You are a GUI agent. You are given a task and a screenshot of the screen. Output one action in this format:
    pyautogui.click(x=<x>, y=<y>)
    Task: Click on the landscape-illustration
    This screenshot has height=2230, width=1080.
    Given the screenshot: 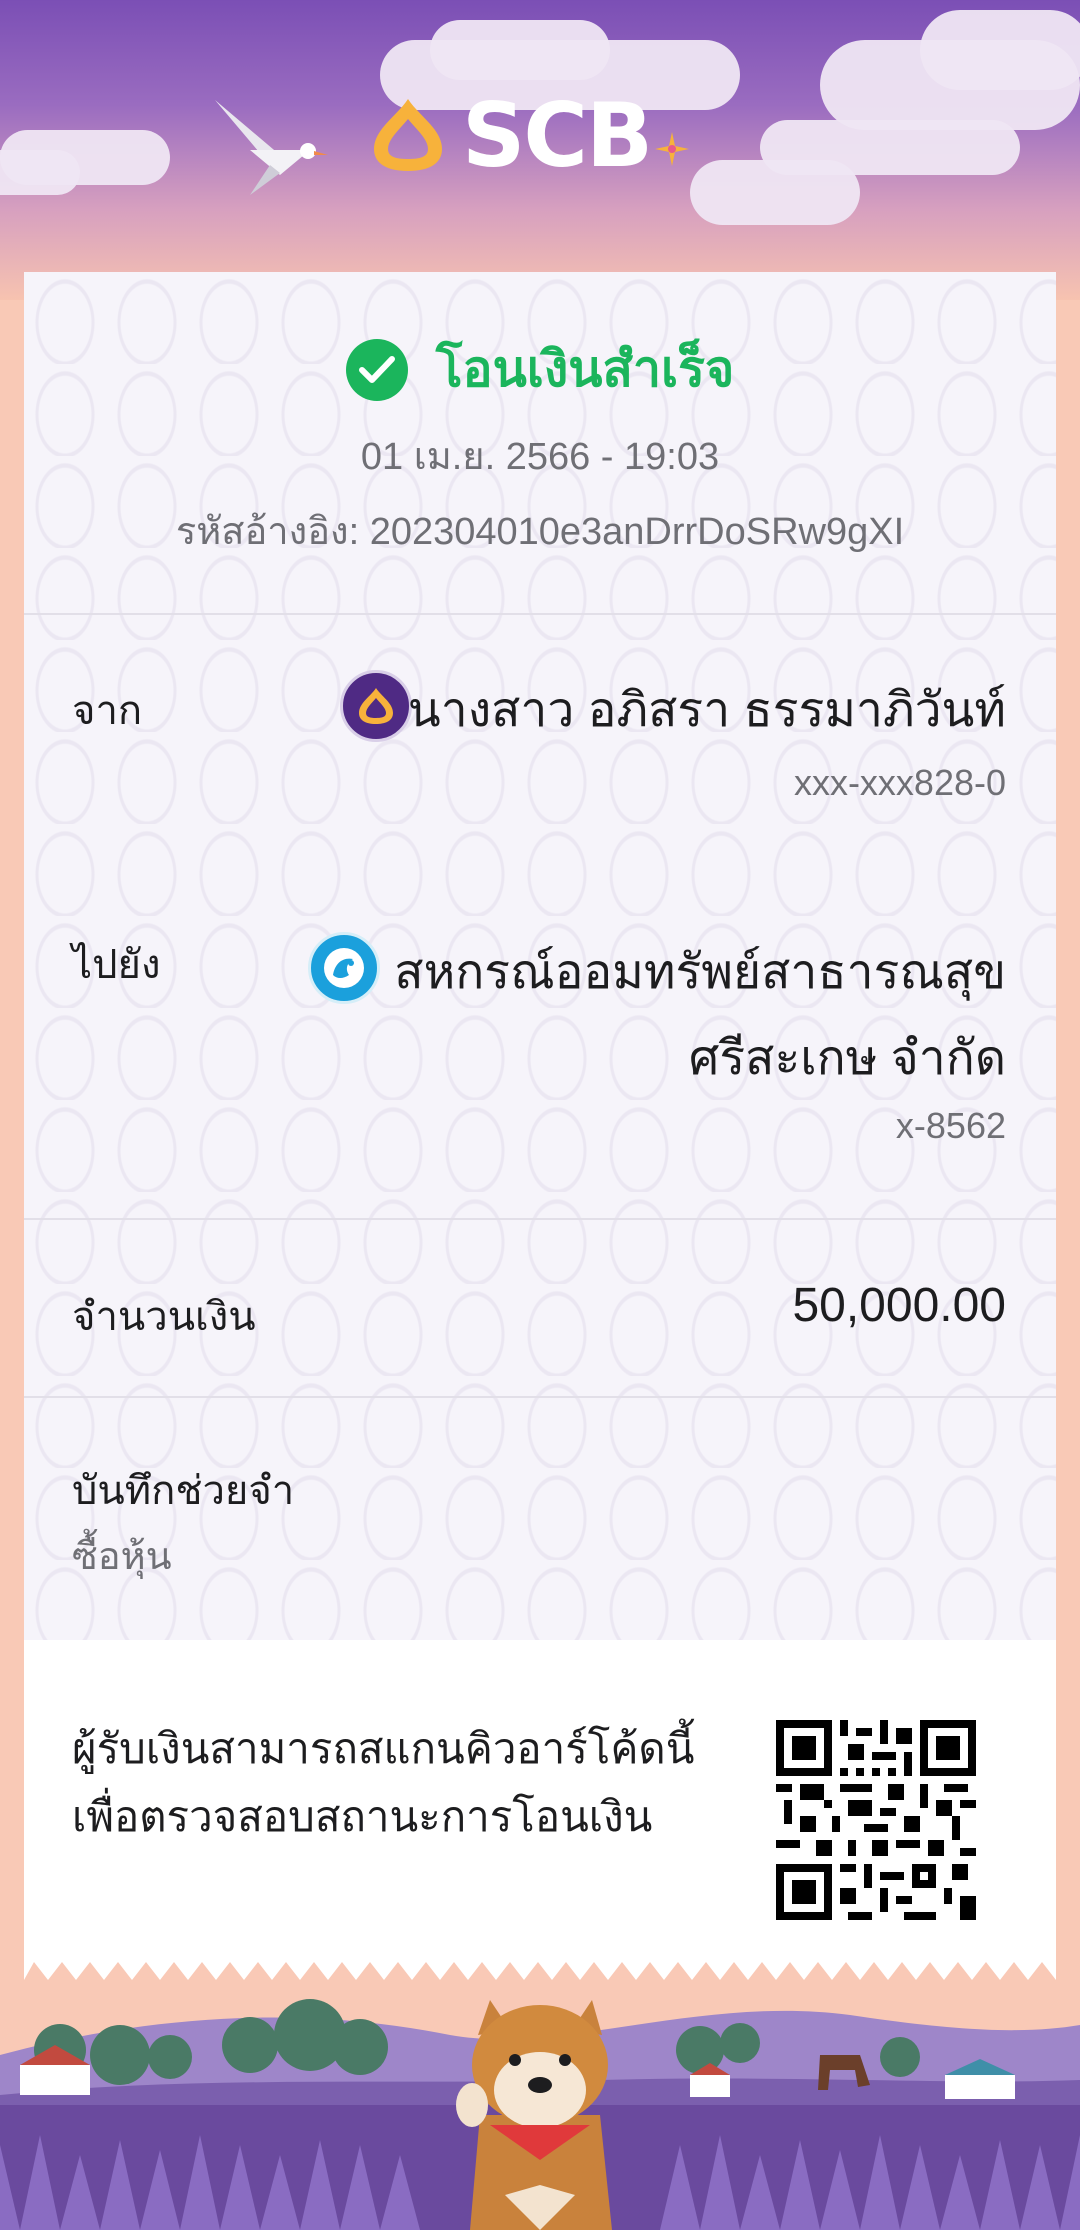 What is the action you would take?
    pyautogui.click(x=540, y=2114)
    